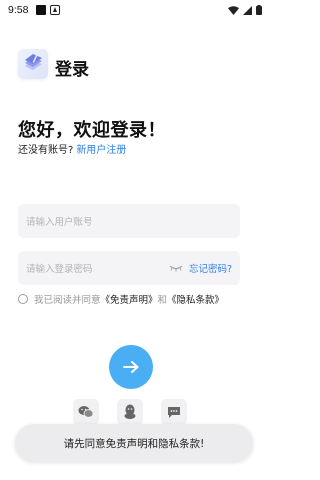 This screenshot has width=320, height=480. What do you see at coordinates (72, 70) in the screenshot?
I see `page-title: 登录` at bounding box center [72, 70].